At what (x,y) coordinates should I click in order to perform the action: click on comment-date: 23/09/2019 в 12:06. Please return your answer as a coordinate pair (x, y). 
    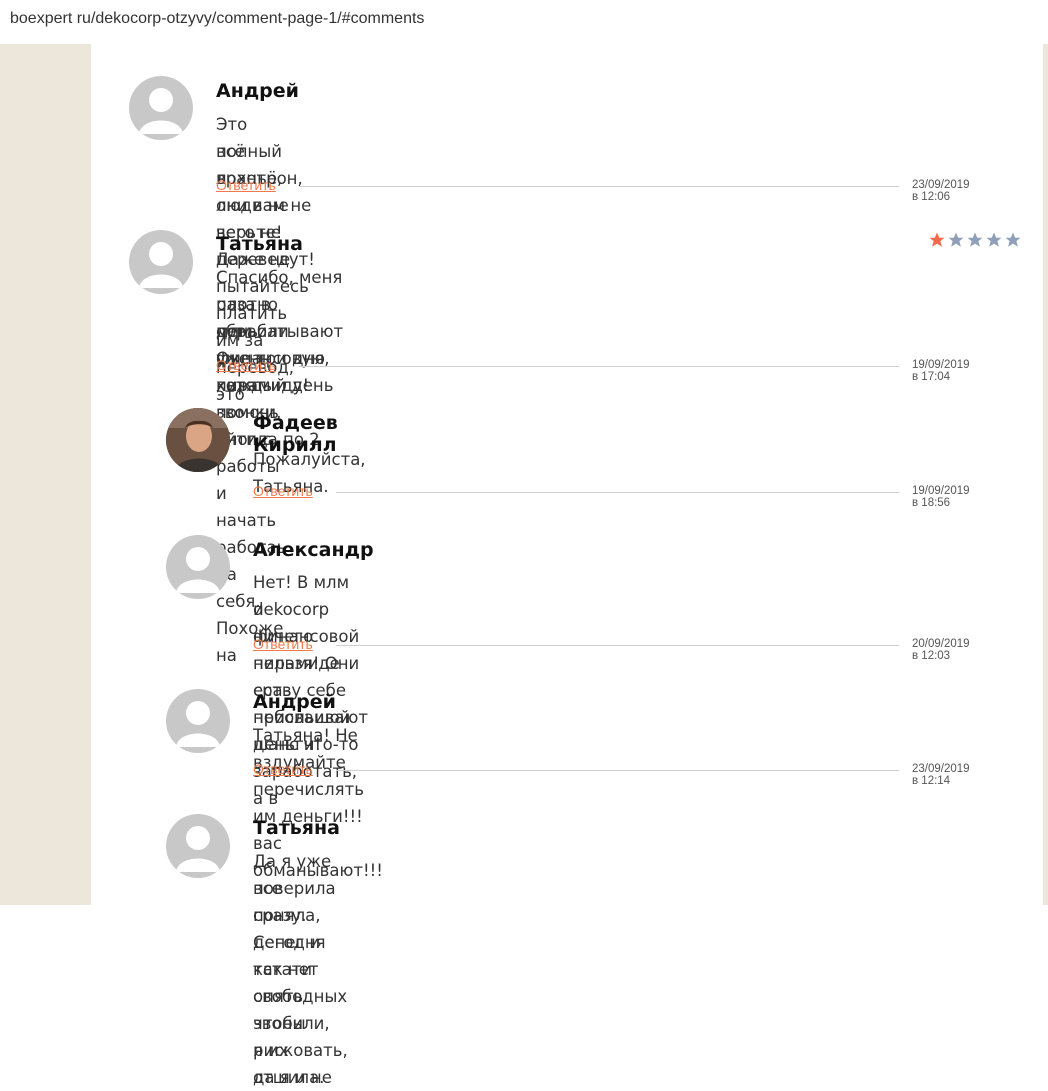
    Looking at the image, I should click on (941, 191).